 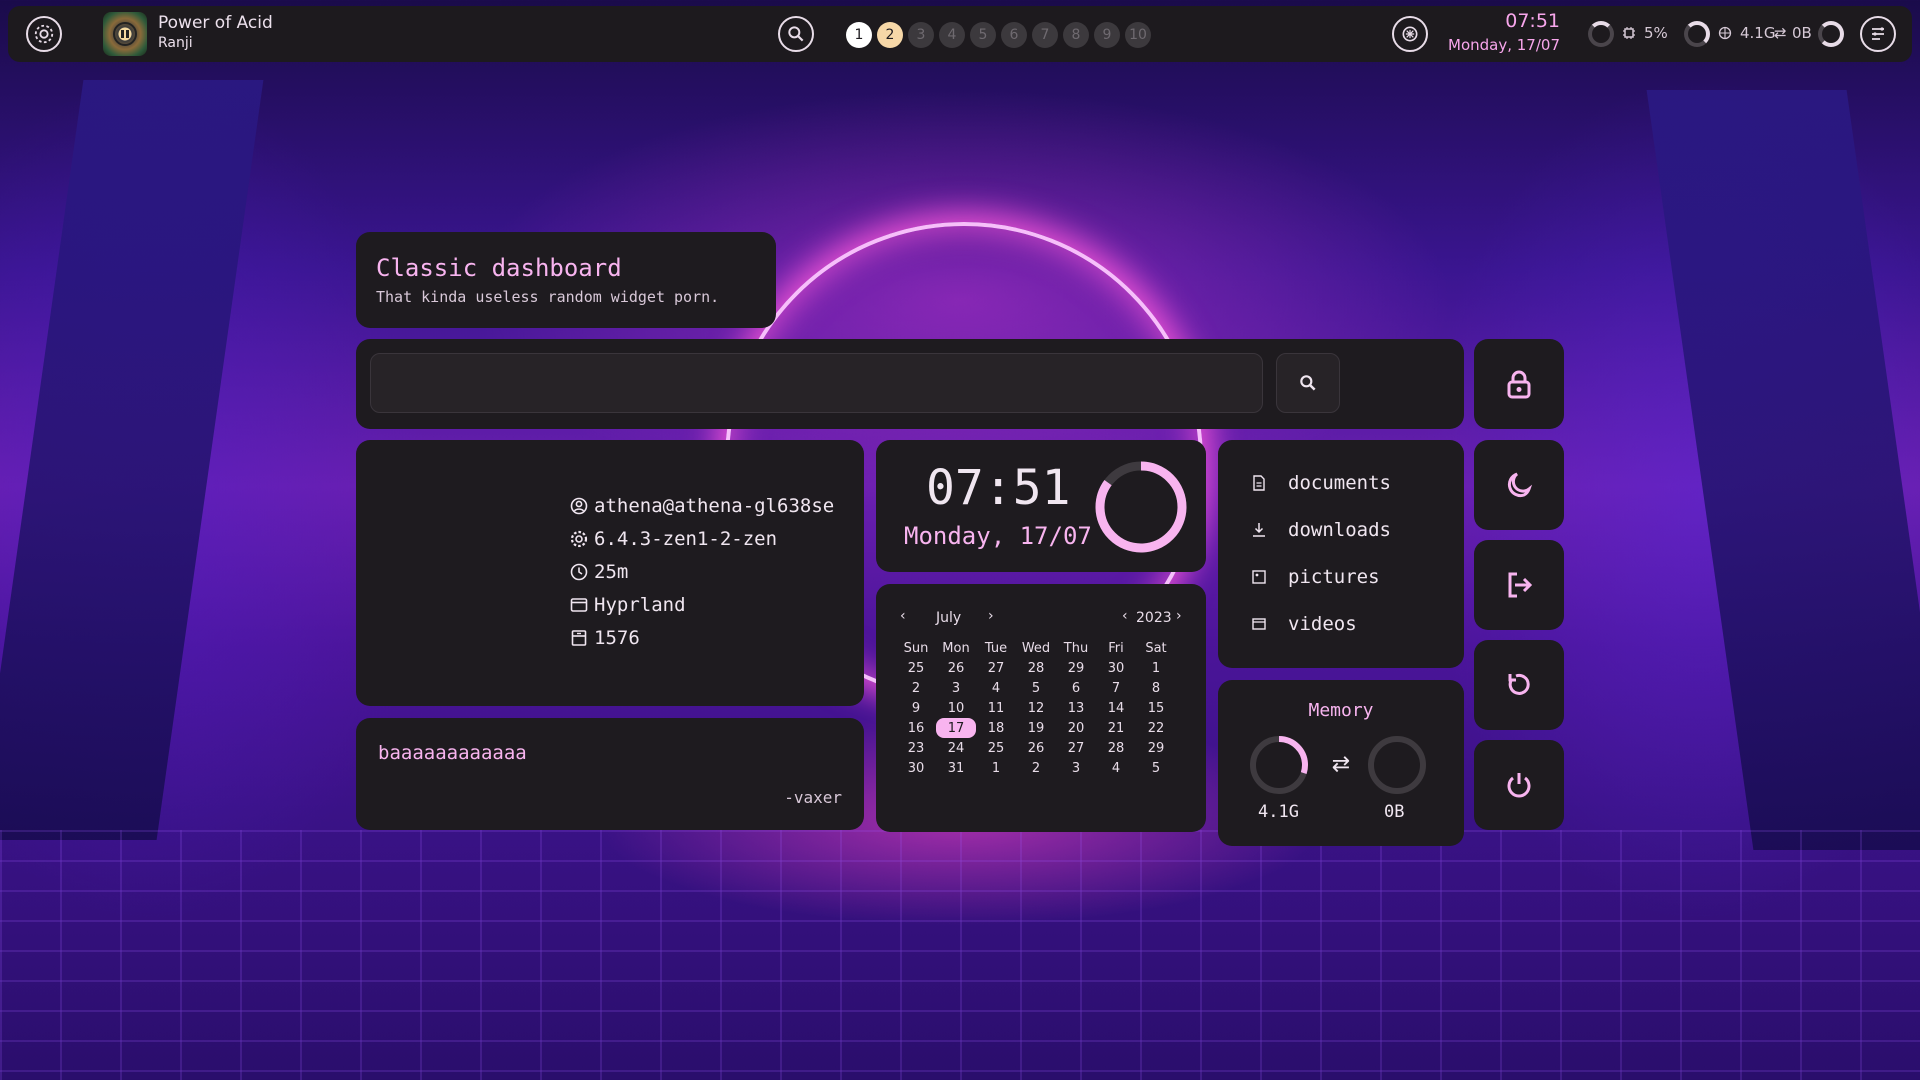 I want to click on search-icon, so click(x=796, y=34).